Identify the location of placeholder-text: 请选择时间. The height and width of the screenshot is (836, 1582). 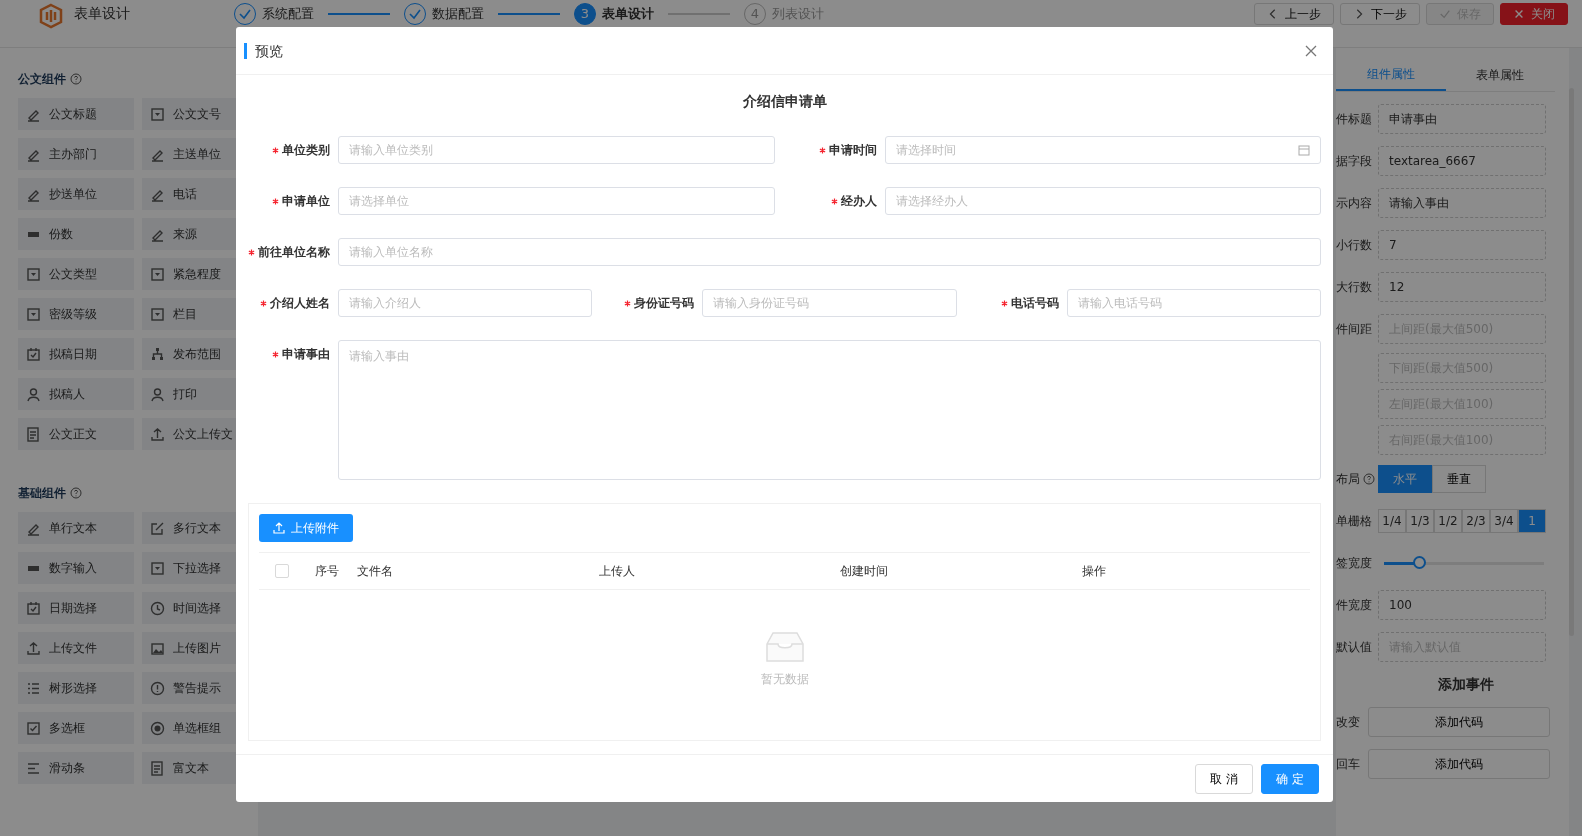
(925, 150).